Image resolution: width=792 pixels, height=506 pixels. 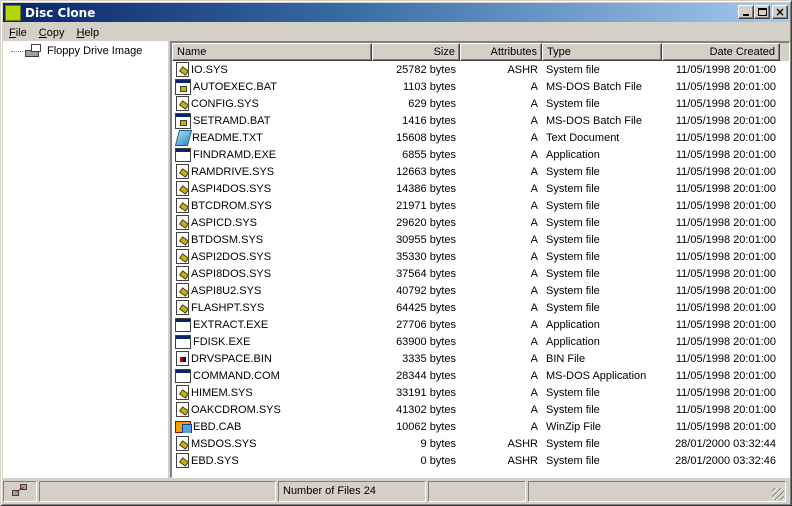 I want to click on menu-file: File, so click(x=18, y=33).